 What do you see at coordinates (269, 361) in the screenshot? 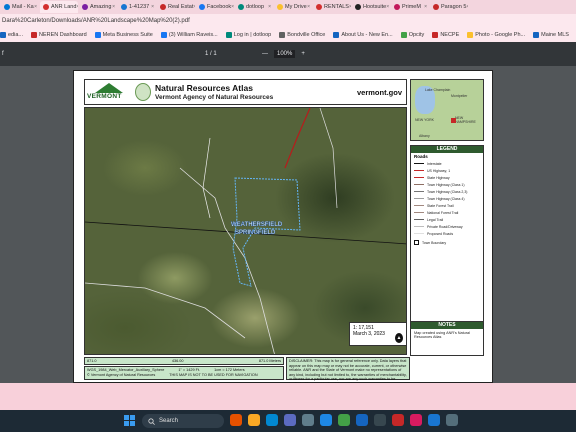
I see `scale-right: 871.0 Meters` at bounding box center [269, 361].